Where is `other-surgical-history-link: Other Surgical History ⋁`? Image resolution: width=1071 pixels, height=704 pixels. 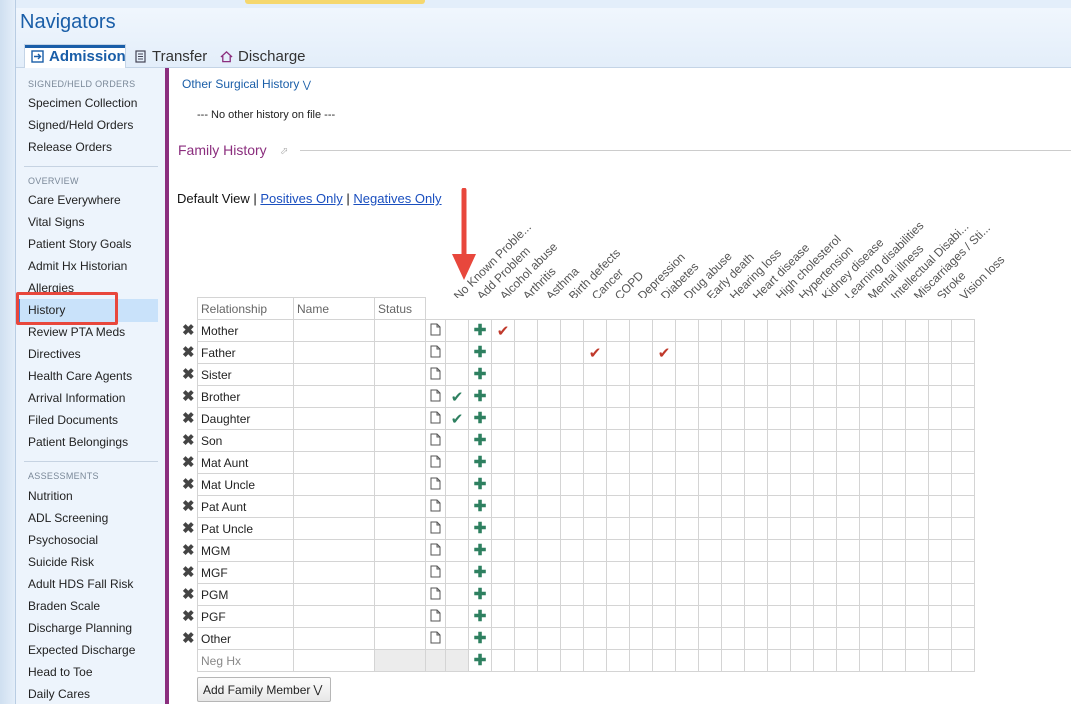 other-surgical-history-link: Other Surgical History ⋁ is located at coordinates (246, 84).